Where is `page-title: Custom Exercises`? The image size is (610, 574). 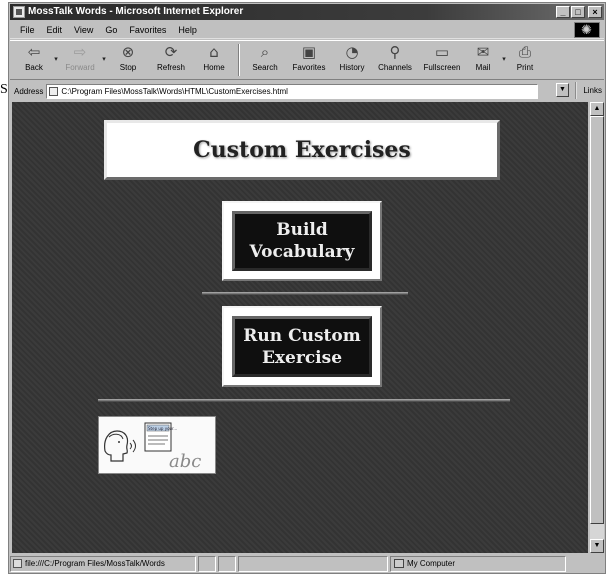
page-title: Custom Exercises is located at coordinates (302, 150).